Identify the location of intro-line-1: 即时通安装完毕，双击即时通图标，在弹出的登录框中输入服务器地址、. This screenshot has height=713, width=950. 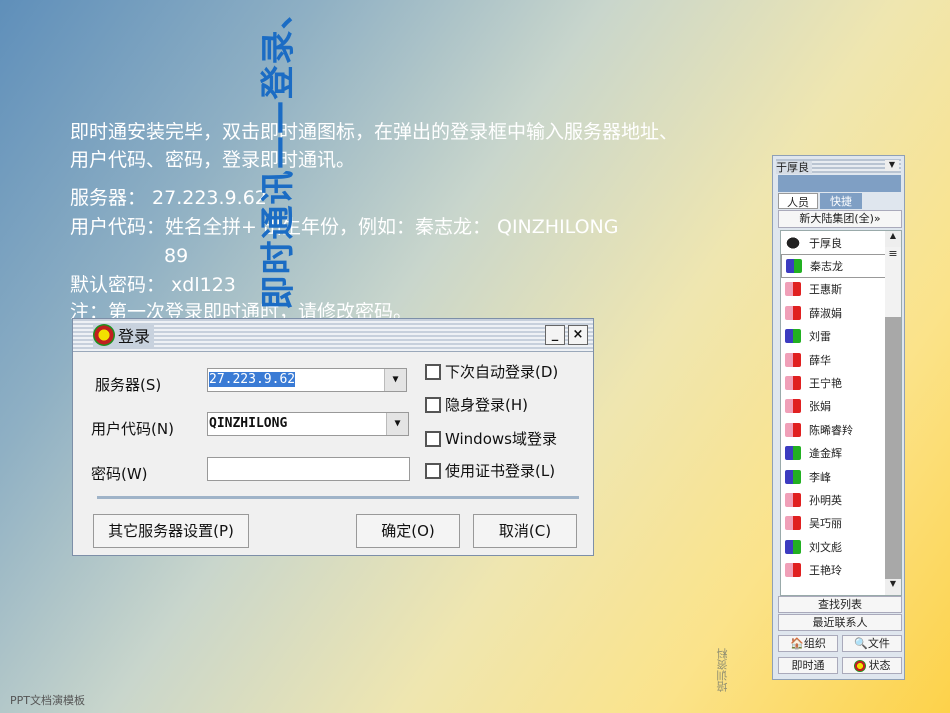
(374, 132).